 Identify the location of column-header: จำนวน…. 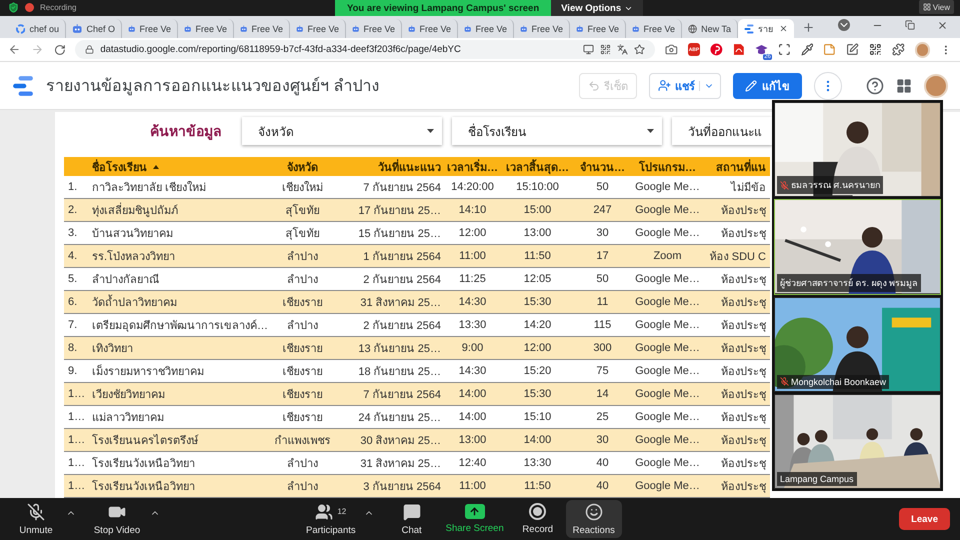
(602, 167).